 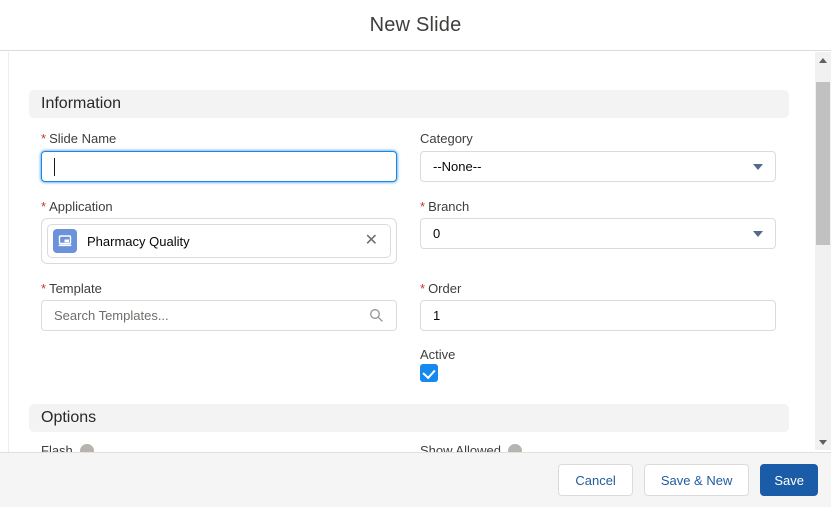 What do you see at coordinates (65, 241) in the screenshot?
I see `presentation-icon` at bounding box center [65, 241].